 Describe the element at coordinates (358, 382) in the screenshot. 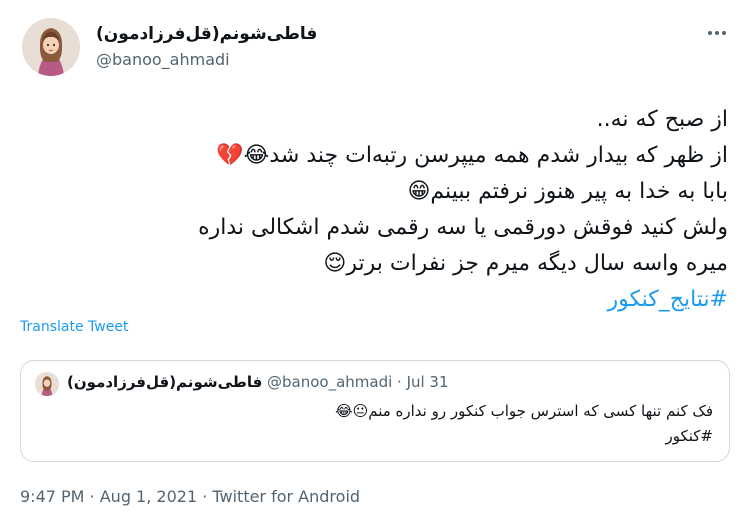

I see `quoted-author-meta: @banoo_ahmadi · Jul 31` at that location.